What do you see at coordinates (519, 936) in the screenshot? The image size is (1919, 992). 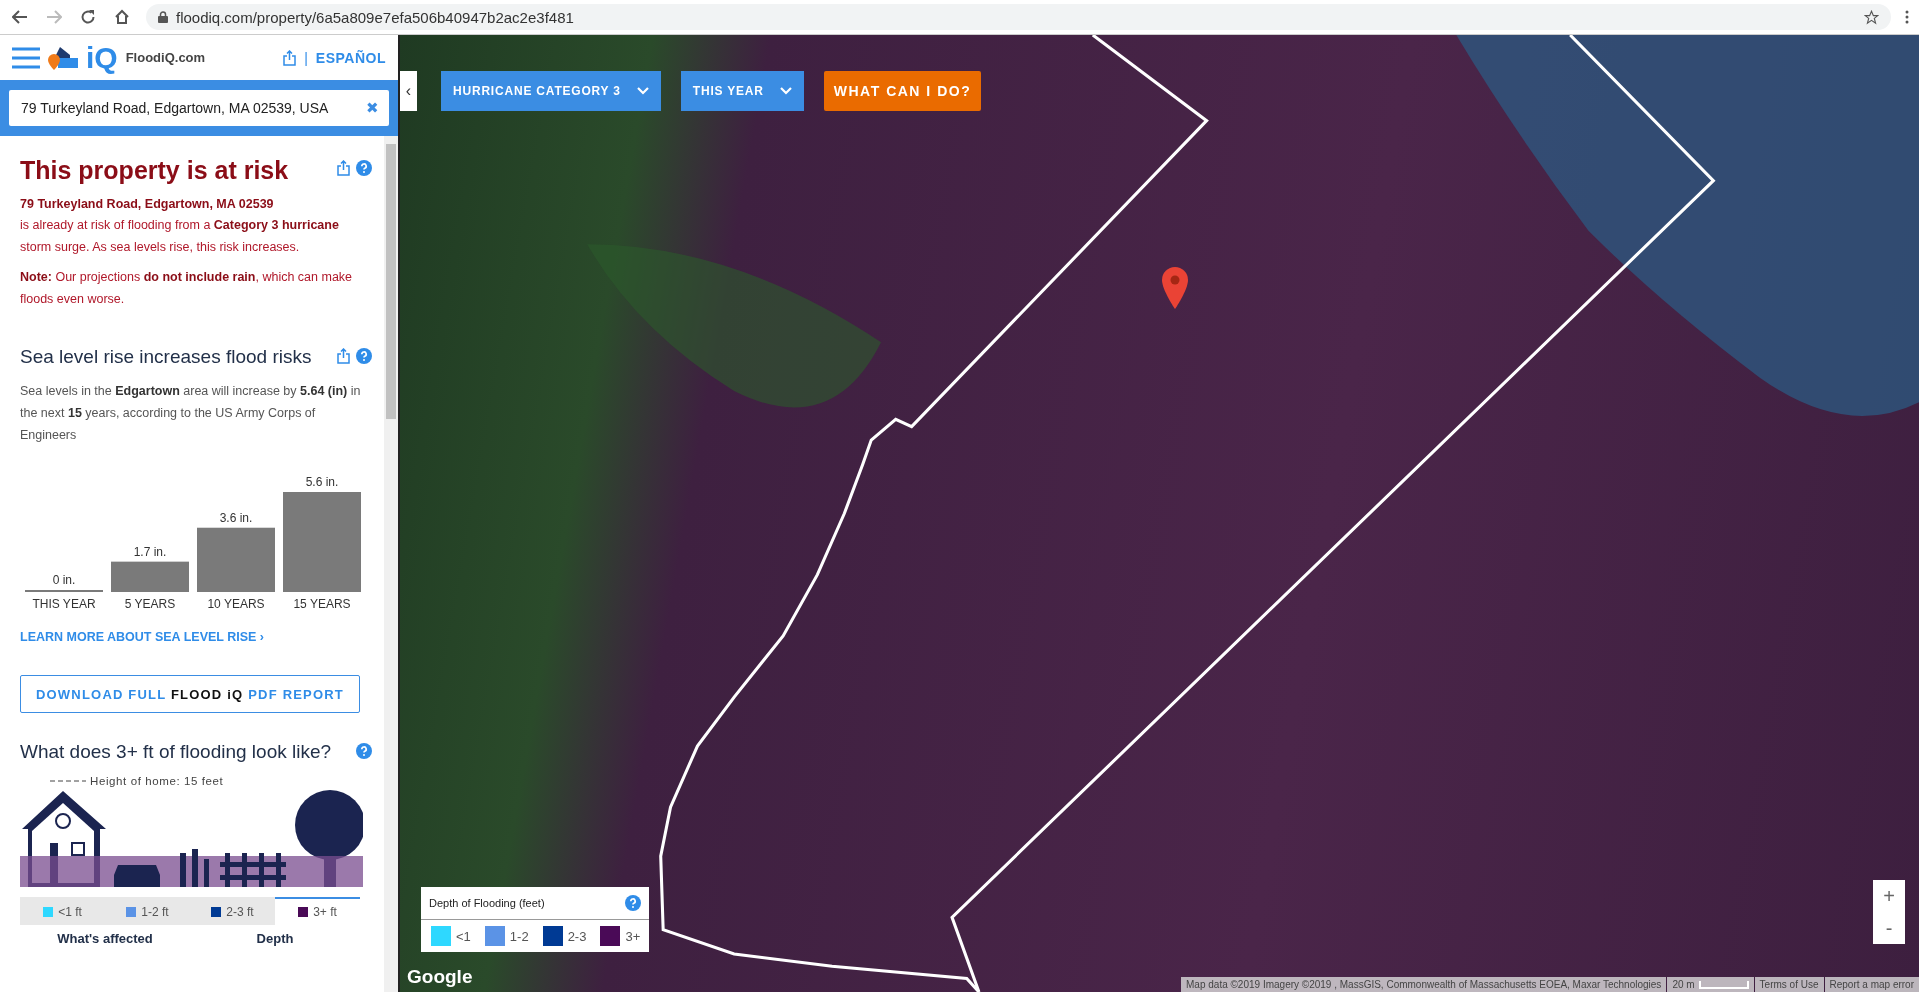 I see `legend-label: 1-2` at bounding box center [519, 936].